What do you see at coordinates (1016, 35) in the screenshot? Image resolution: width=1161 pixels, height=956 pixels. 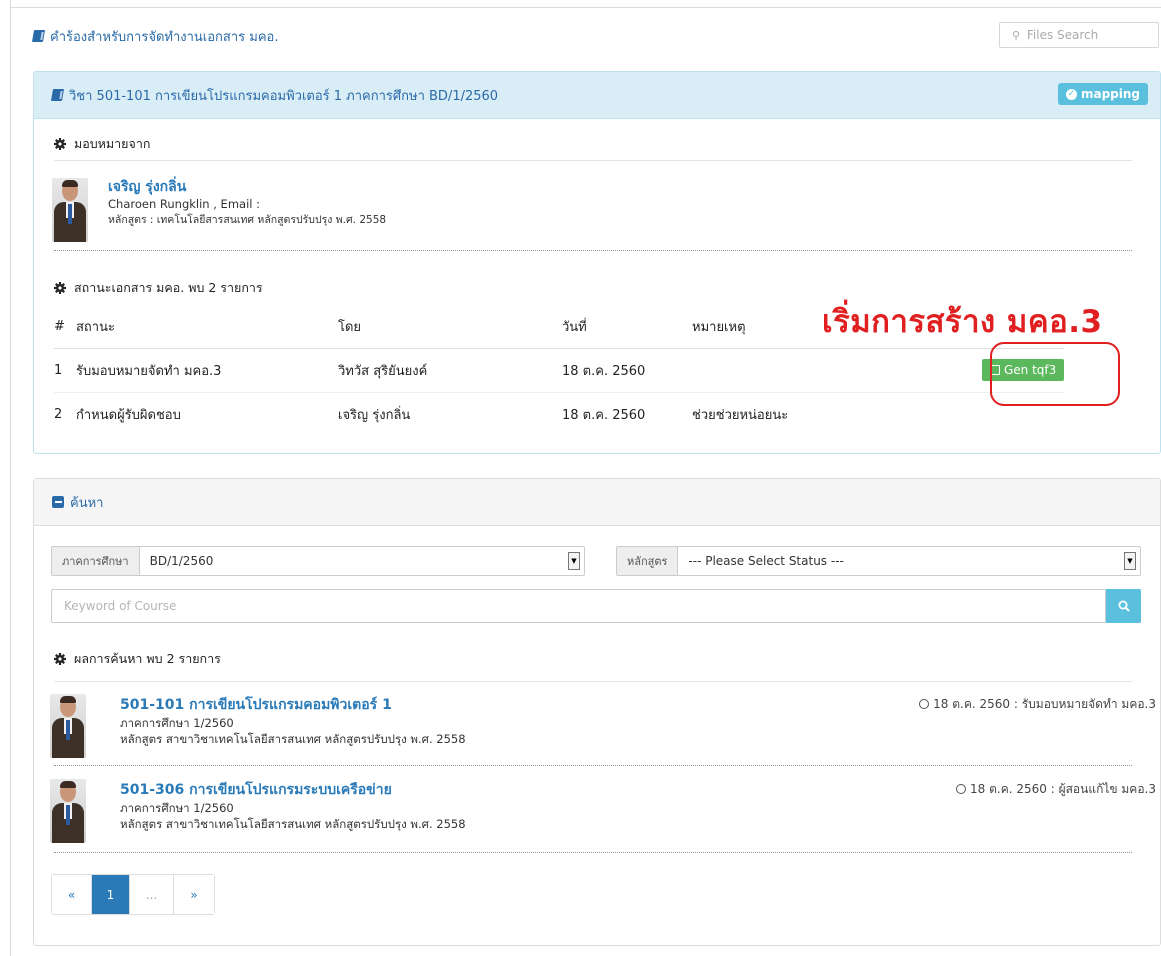 I see `search-icon: ⚲` at bounding box center [1016, 35].